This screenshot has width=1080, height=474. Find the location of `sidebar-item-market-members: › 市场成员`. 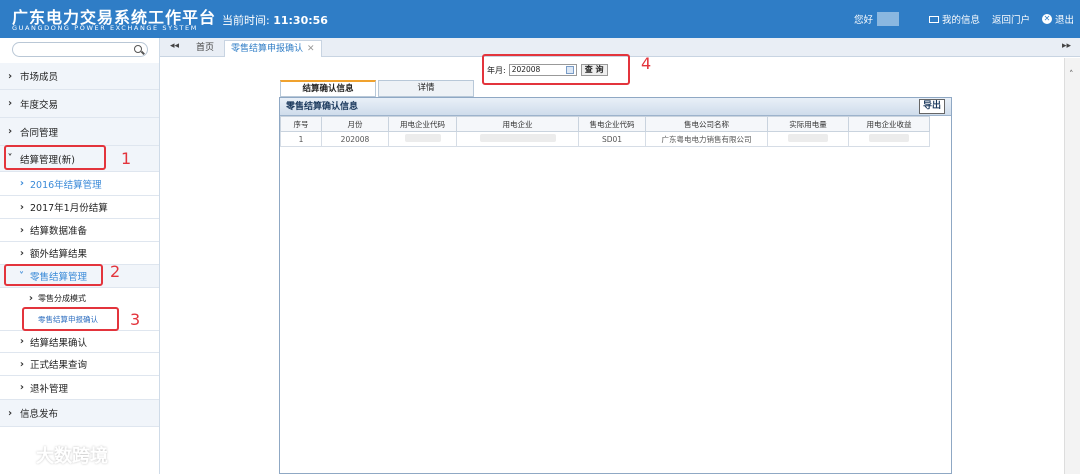

sidebar-item-market-members: › 市场成员 is located at coordinates (79, 76).